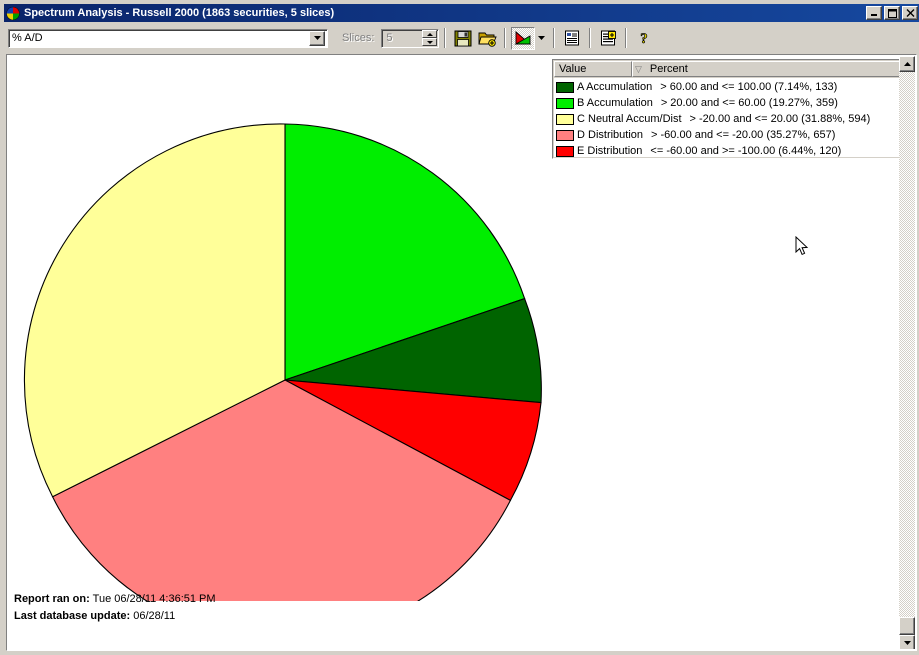 The image size is (919, 655). What do you see at coordinates (565, 87) in the screenshot?
I see `legend-swatch-a` at bounding box center [565, 87].